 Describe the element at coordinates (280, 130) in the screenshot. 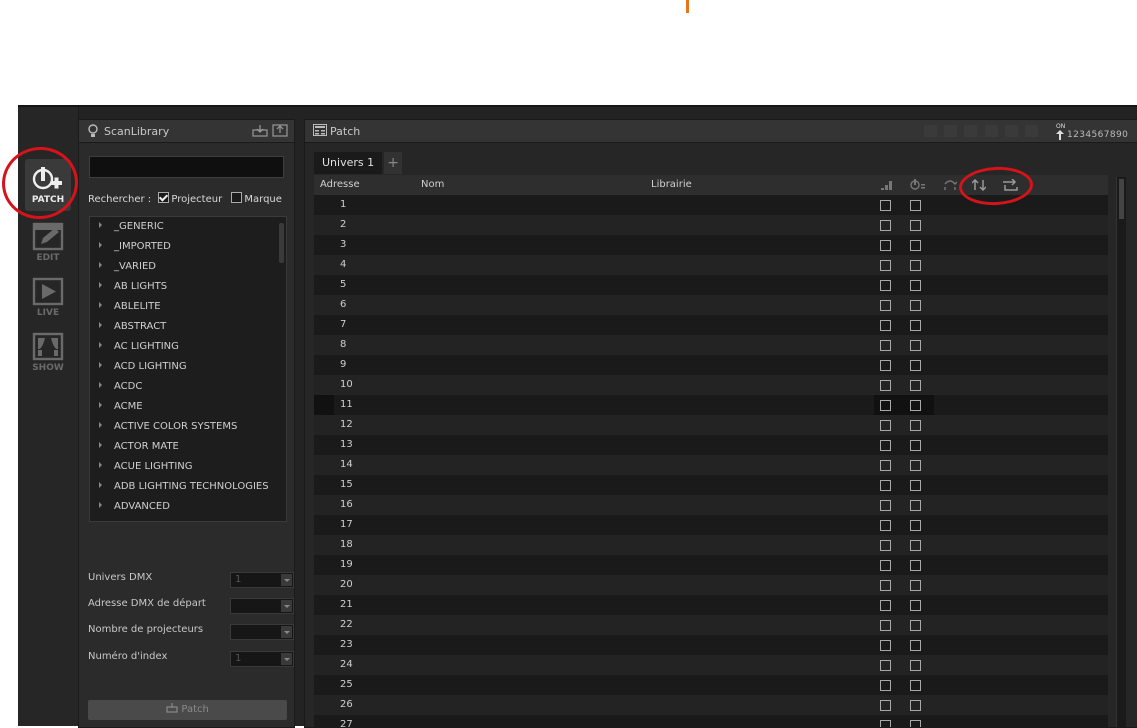

I see `export-icon` at that location.